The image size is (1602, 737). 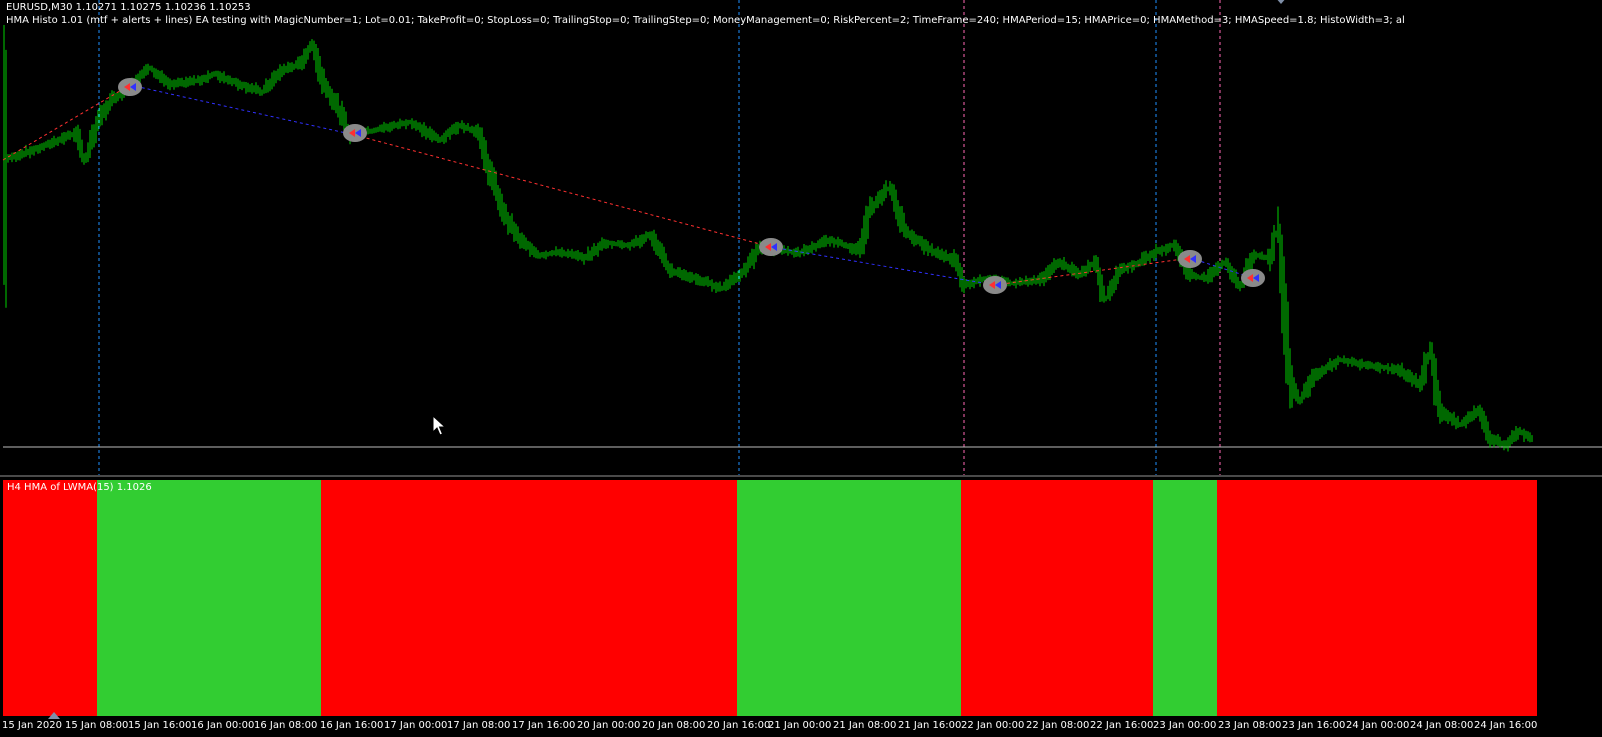 I want to click on time-axis-label: 15 Jan 08:00, so click(x=97, y=725).